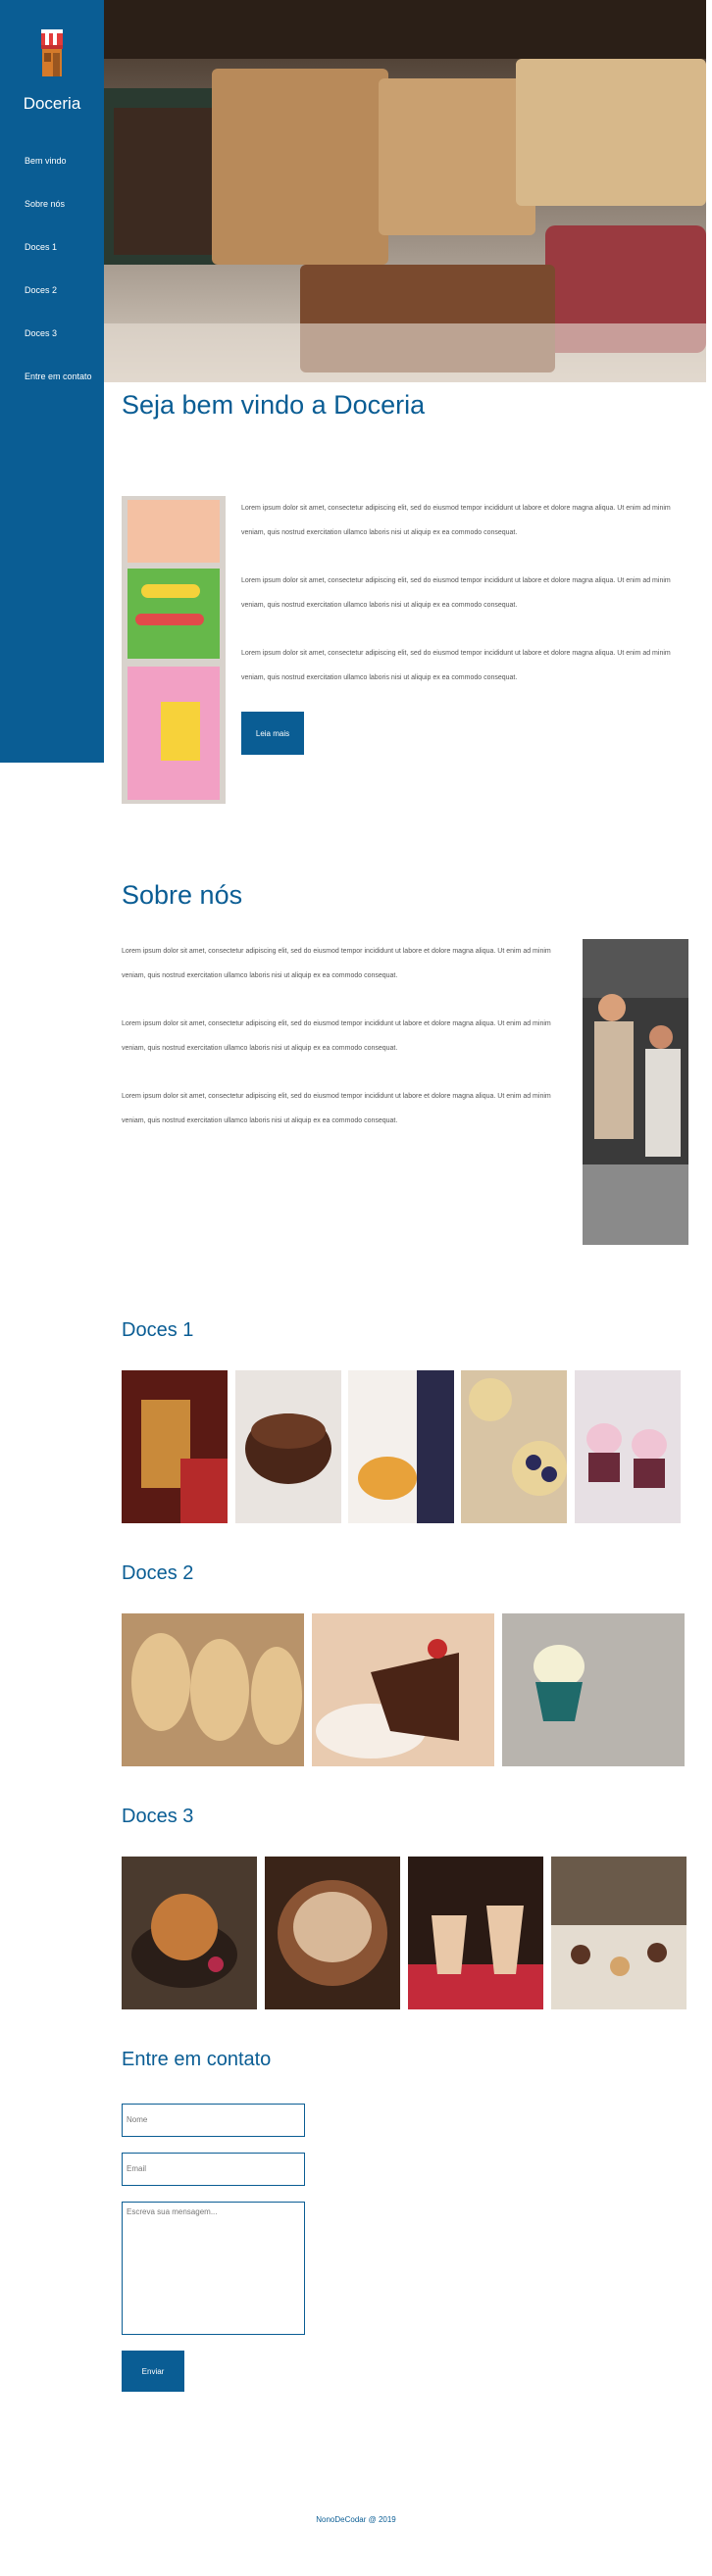  I want to click on brand-name: Doceria, so click(52, 104).